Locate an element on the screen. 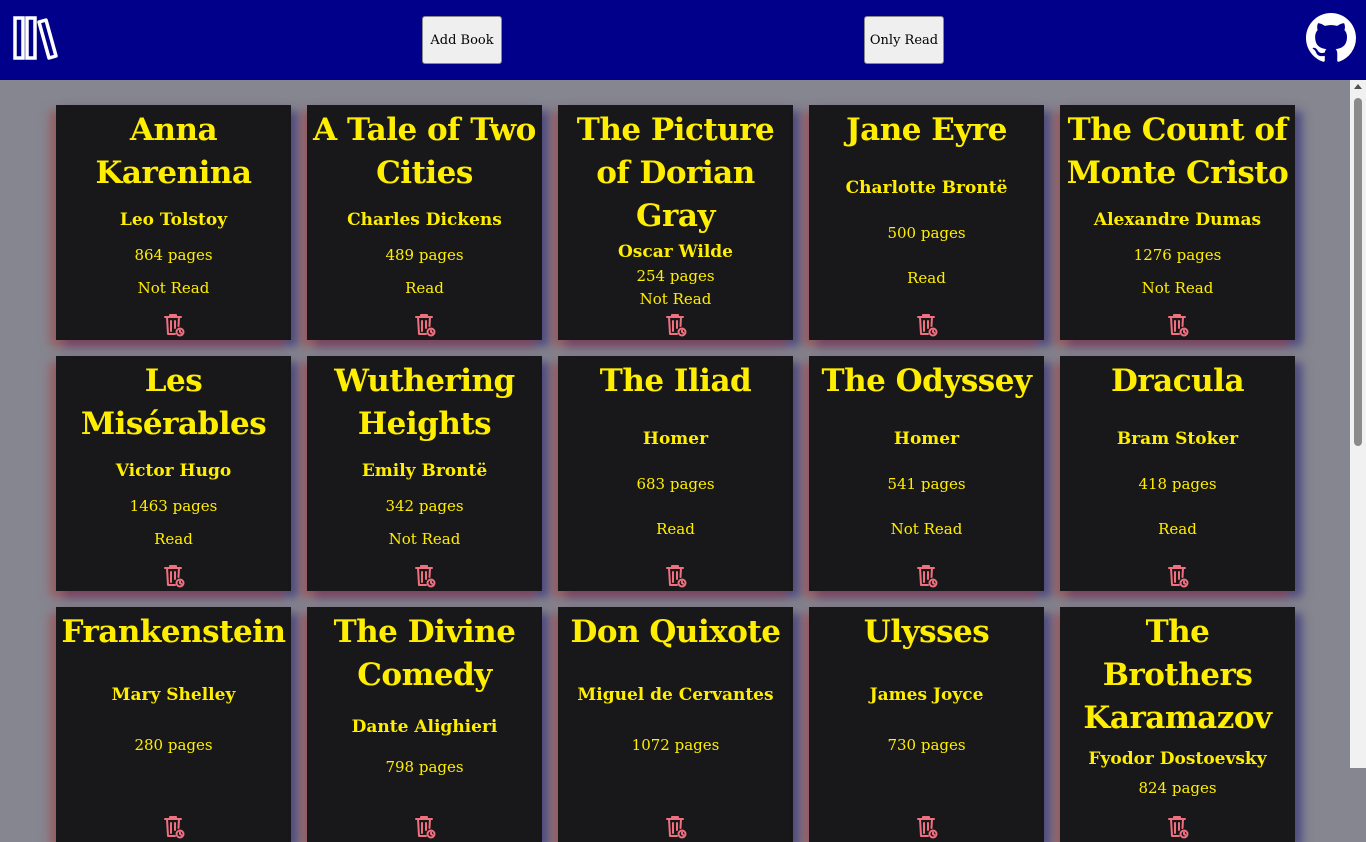 This screenshot has width=1366, height=842. book-title: Frankenstein is located at coordinates (173, 632).